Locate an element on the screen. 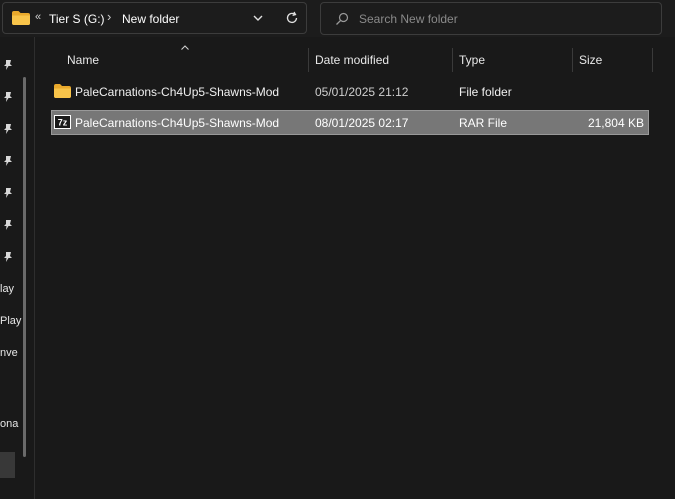  file-size: 21,804 KB is located at coordinates (615, 123).